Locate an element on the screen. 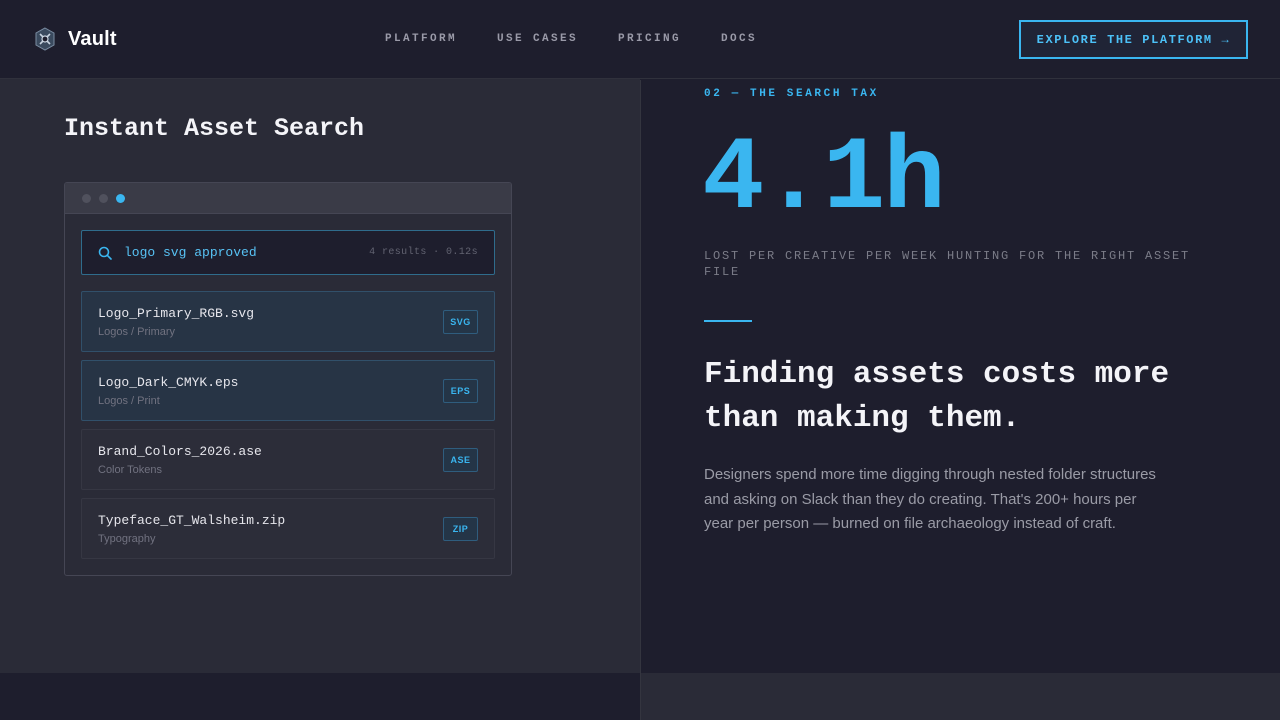  file-type-badge: EPS is located at coordinates (460, 391).